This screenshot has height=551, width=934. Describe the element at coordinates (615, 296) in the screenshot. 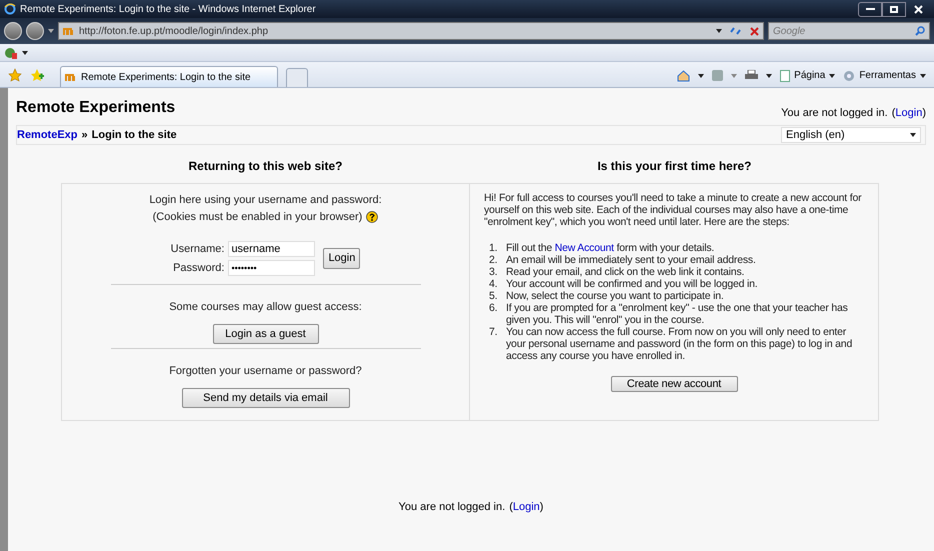

I see `step-text: Now, select the course you want to participate in.` at that location.